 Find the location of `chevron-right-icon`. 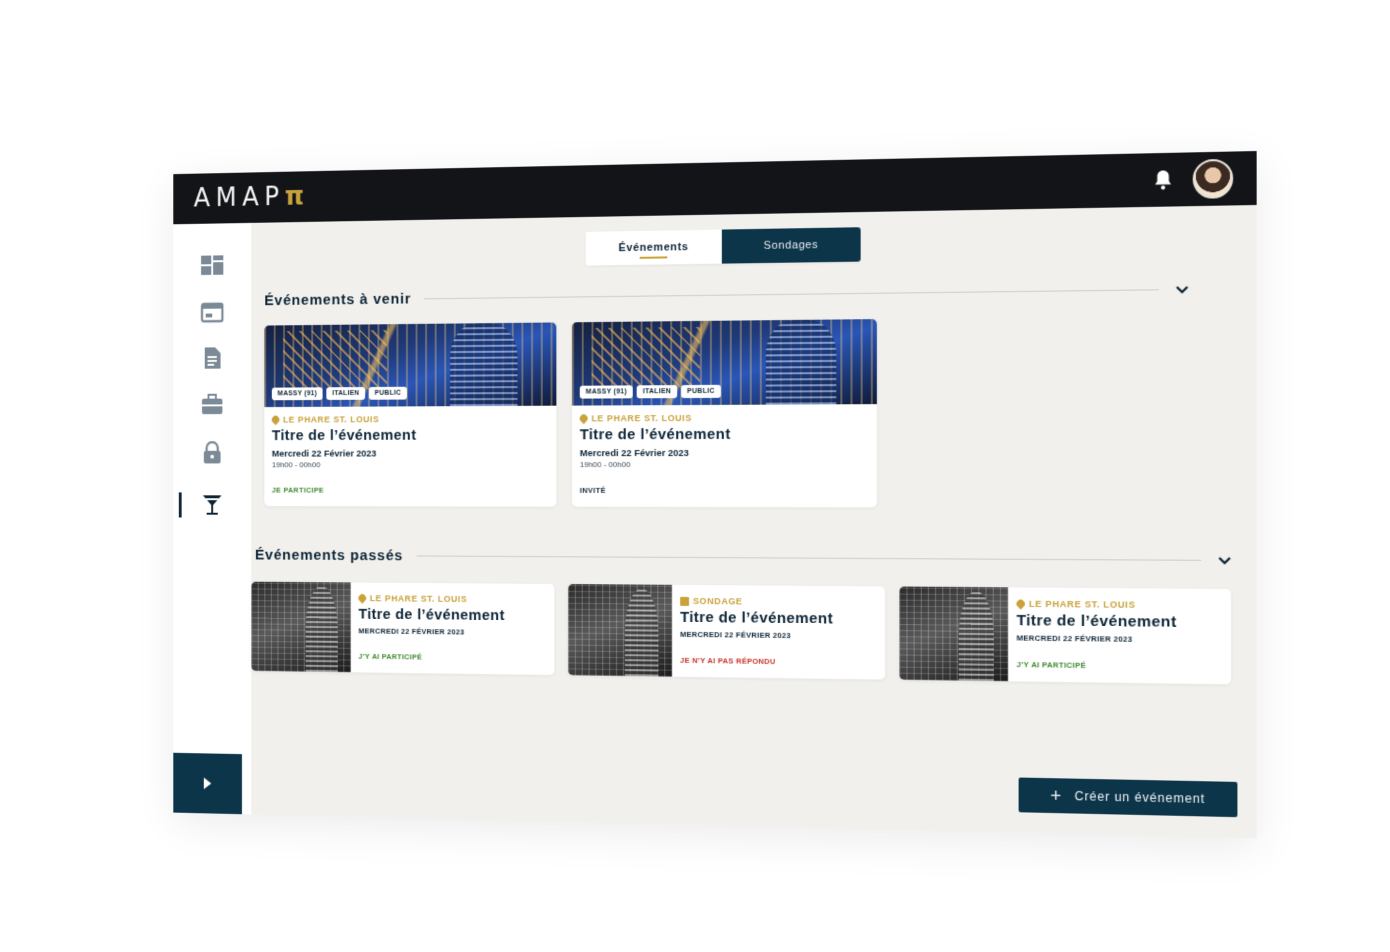

chevron-right-icon is located at coordinates (207, 783).